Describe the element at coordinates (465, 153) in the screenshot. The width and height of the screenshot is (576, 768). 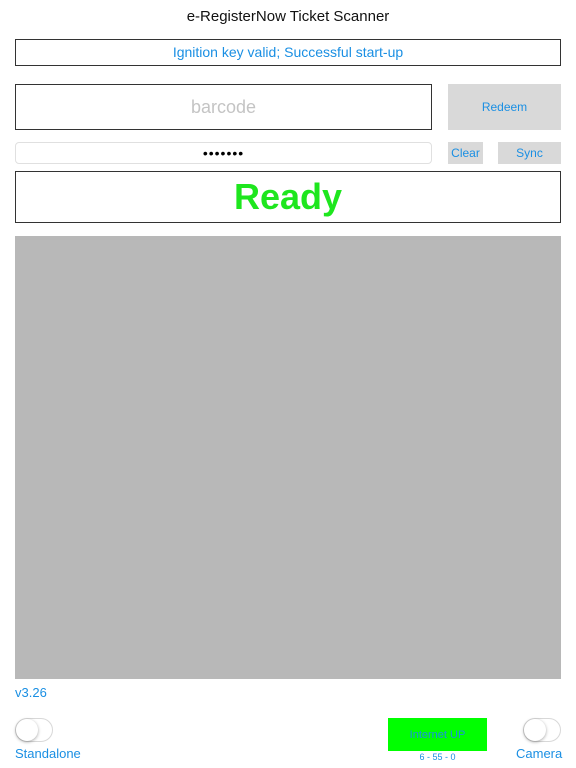
I see `clear-button: Clear` at that location.